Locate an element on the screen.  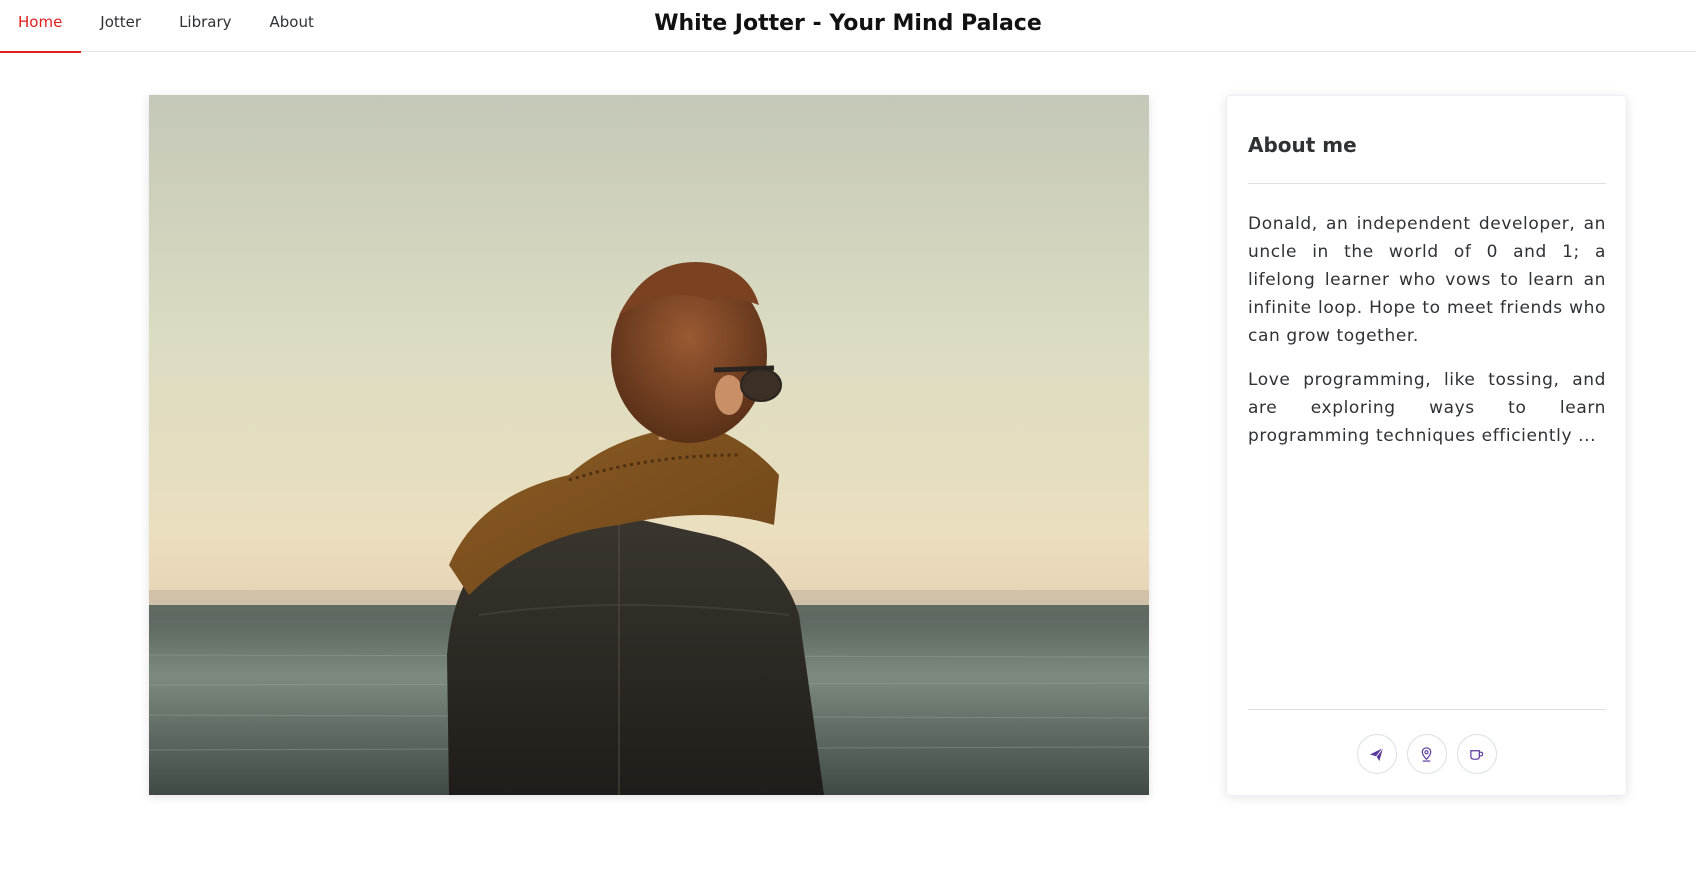
location-icon is located at coordinates (1426, 754).